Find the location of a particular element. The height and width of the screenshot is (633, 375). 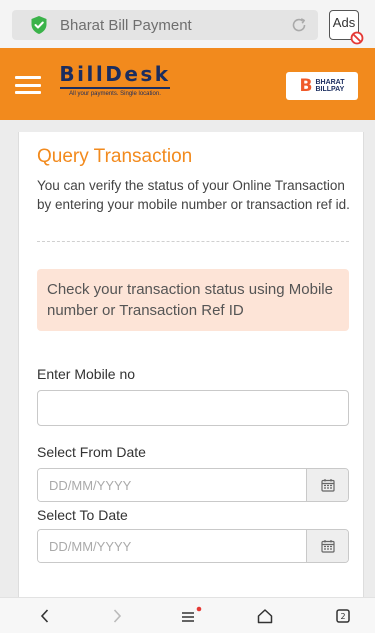

ads-block-icon is located at coordinates (357, 38).